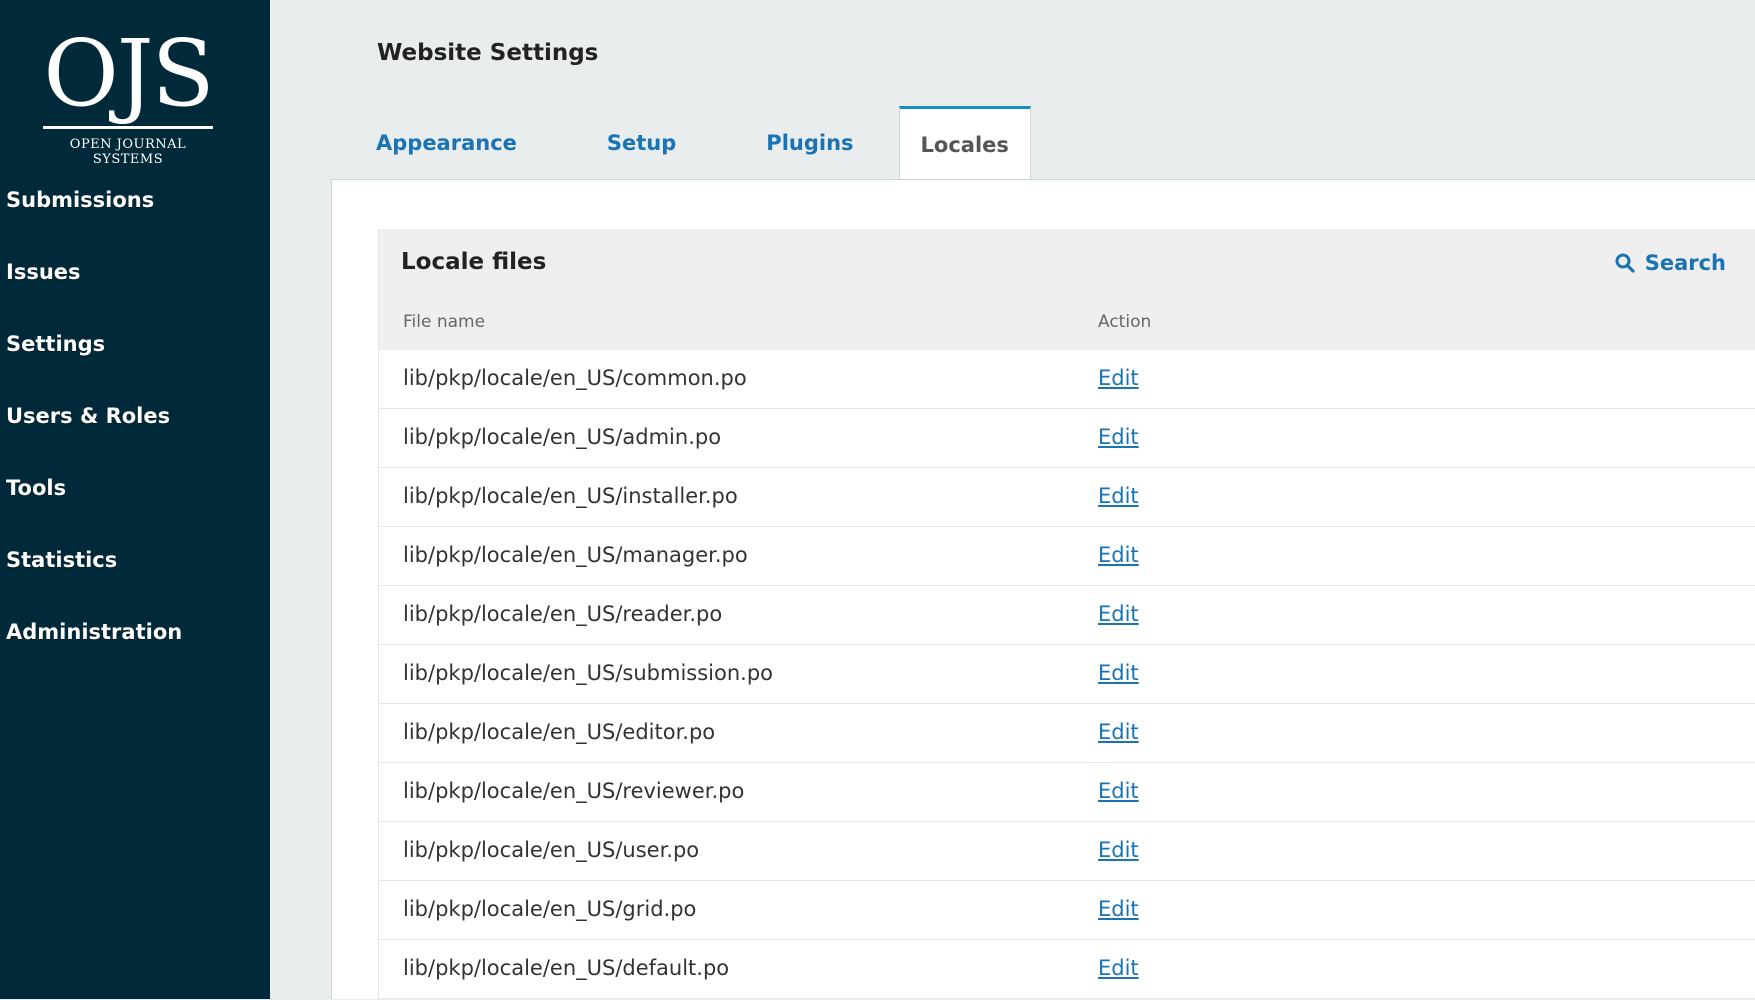 Image resolution: width=1755 pixels, height=1000 pixels. Describe the element at coordinates (128, 73) in the screenshot. I see `logo-mark: OJS` at that location.